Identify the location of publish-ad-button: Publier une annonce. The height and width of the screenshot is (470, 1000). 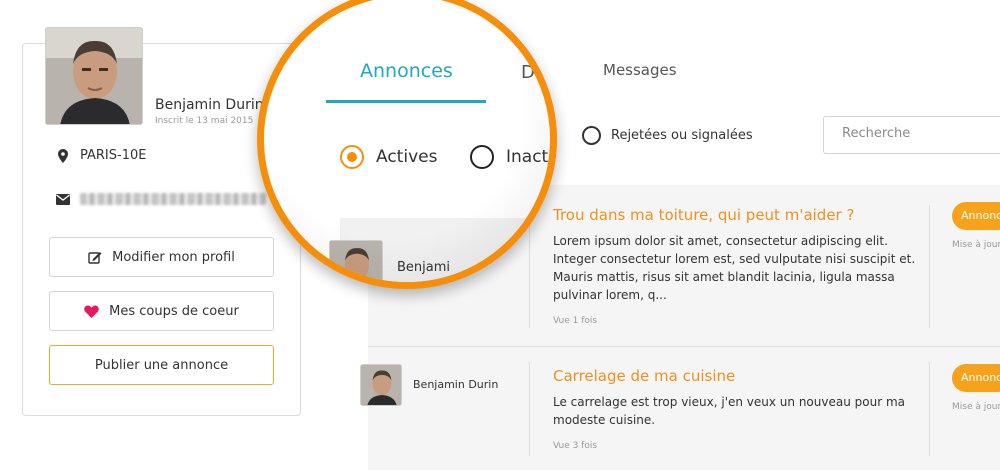
(161, 365).